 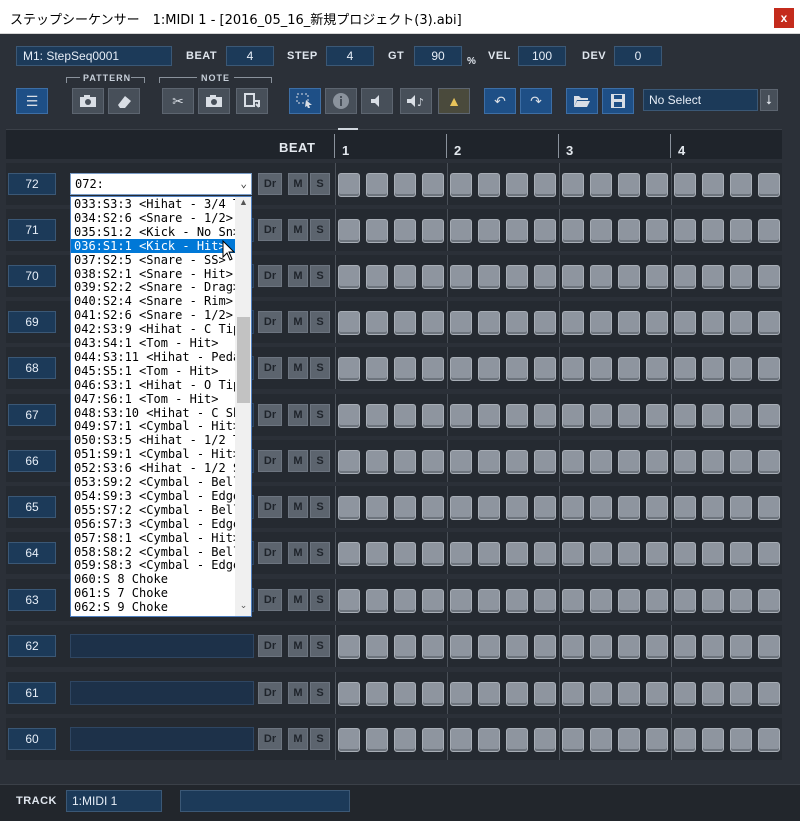 What do you see at coordinates (265, 801) in the screenshot?
I see `track-info-field` at bounding box center [265, 801].